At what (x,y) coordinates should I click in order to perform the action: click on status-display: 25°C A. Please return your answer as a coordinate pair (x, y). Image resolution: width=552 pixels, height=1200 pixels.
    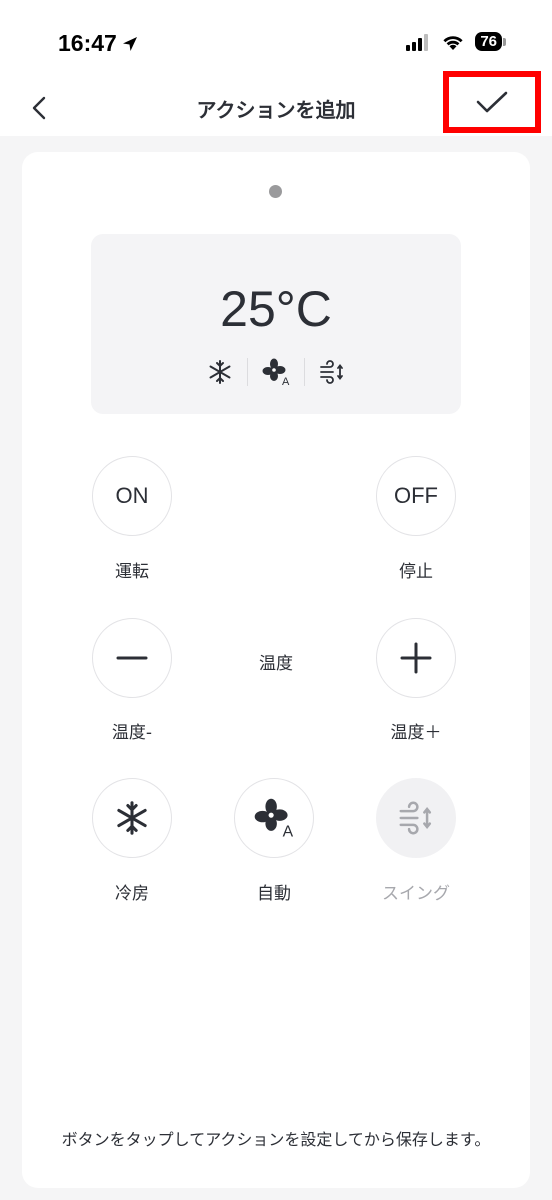
    Looking at the image, I should click on (276, 324).